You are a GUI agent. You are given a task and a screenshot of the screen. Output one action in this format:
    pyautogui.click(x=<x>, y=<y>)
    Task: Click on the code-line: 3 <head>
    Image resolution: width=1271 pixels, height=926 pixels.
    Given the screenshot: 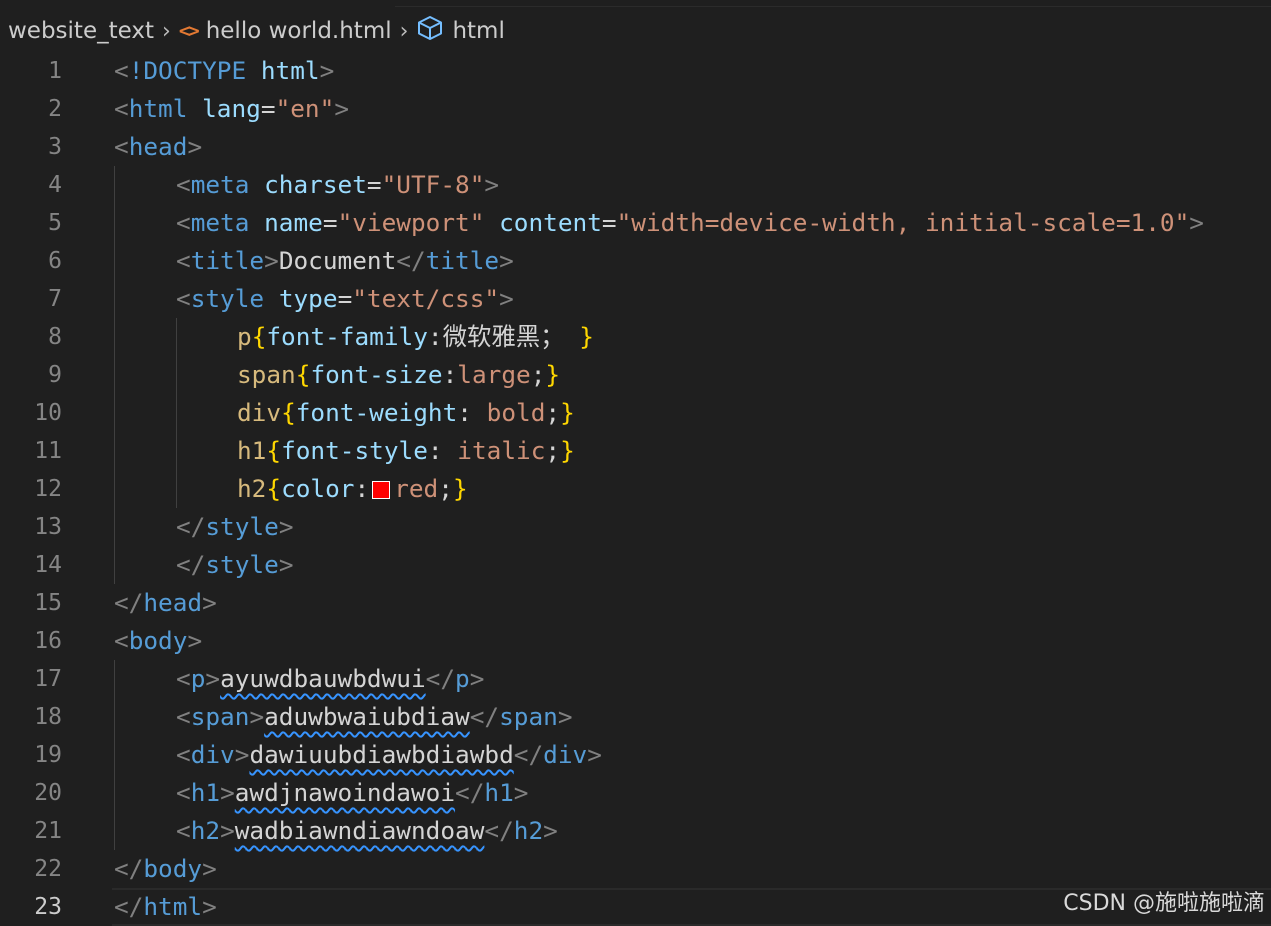 What is the action you would take?
    pyautogui.click(x=635, y=147)
    